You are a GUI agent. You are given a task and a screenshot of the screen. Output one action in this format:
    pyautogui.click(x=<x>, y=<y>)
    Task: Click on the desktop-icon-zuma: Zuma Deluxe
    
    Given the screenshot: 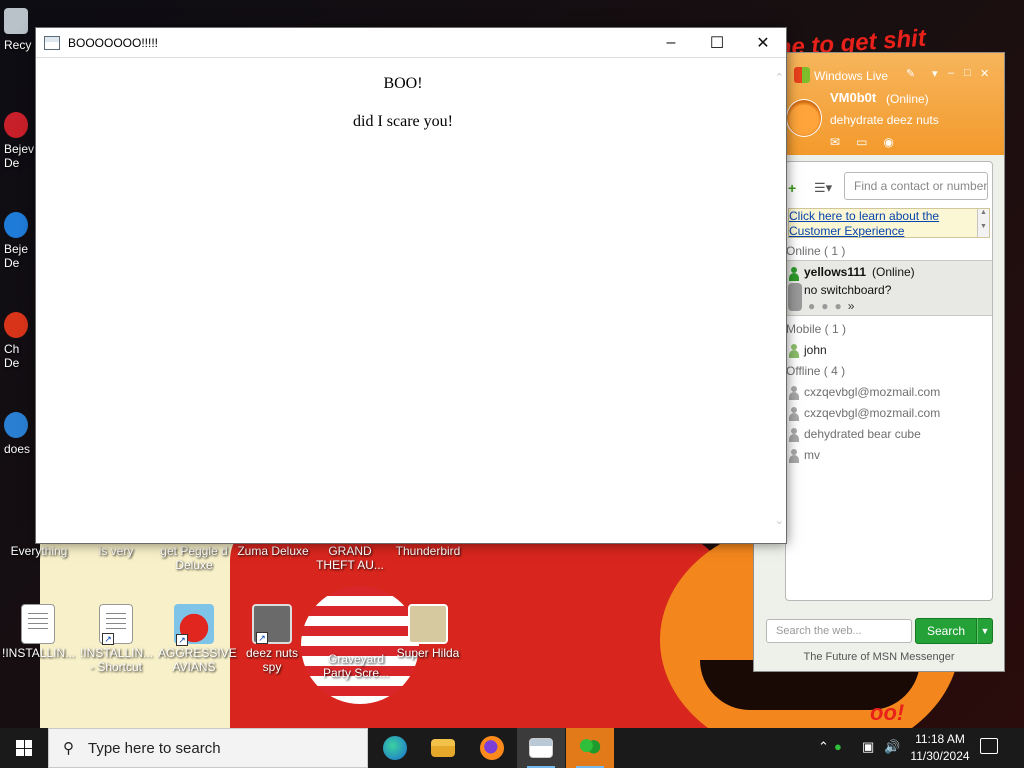 What is the action you would take?
    pyautogui.click(x=273, y=551)
    